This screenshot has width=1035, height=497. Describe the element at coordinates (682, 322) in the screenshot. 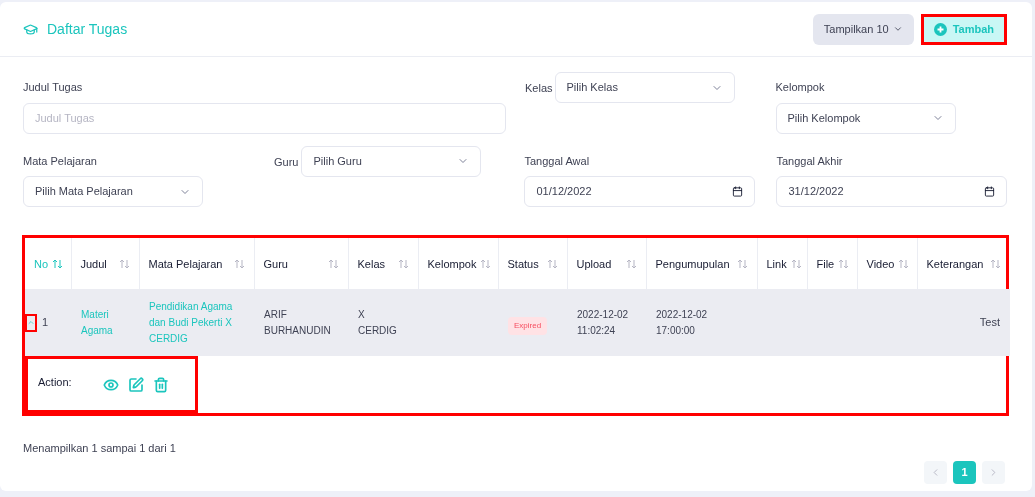

I see `table-cell-text: 2022-12-02 17:00:00` at that location.